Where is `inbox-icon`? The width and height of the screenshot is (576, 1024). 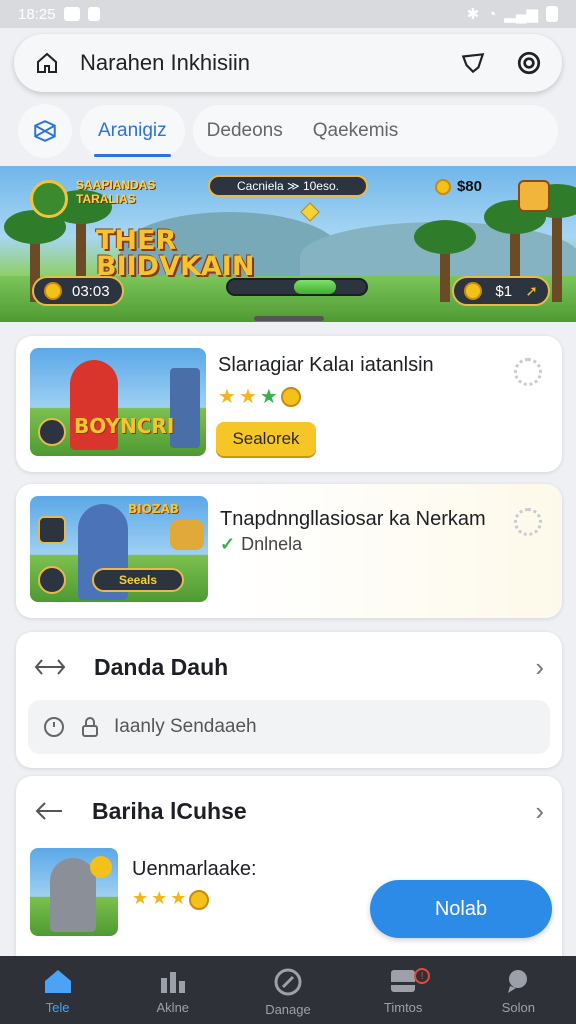 inbox-icon is located at coordinates (403, 981).